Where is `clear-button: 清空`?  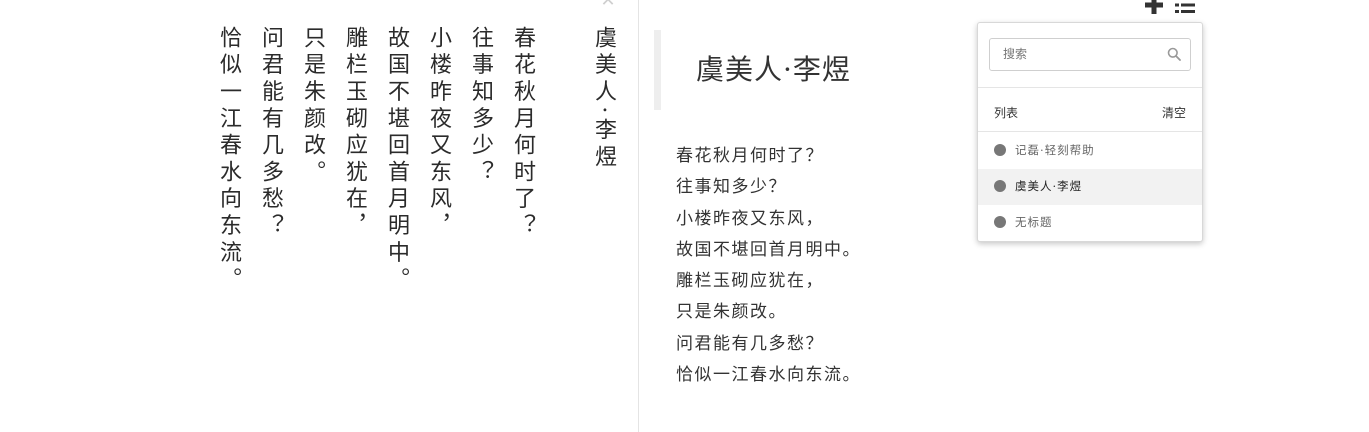 clear-button: 清空 is located at coordinates (1174, 112).